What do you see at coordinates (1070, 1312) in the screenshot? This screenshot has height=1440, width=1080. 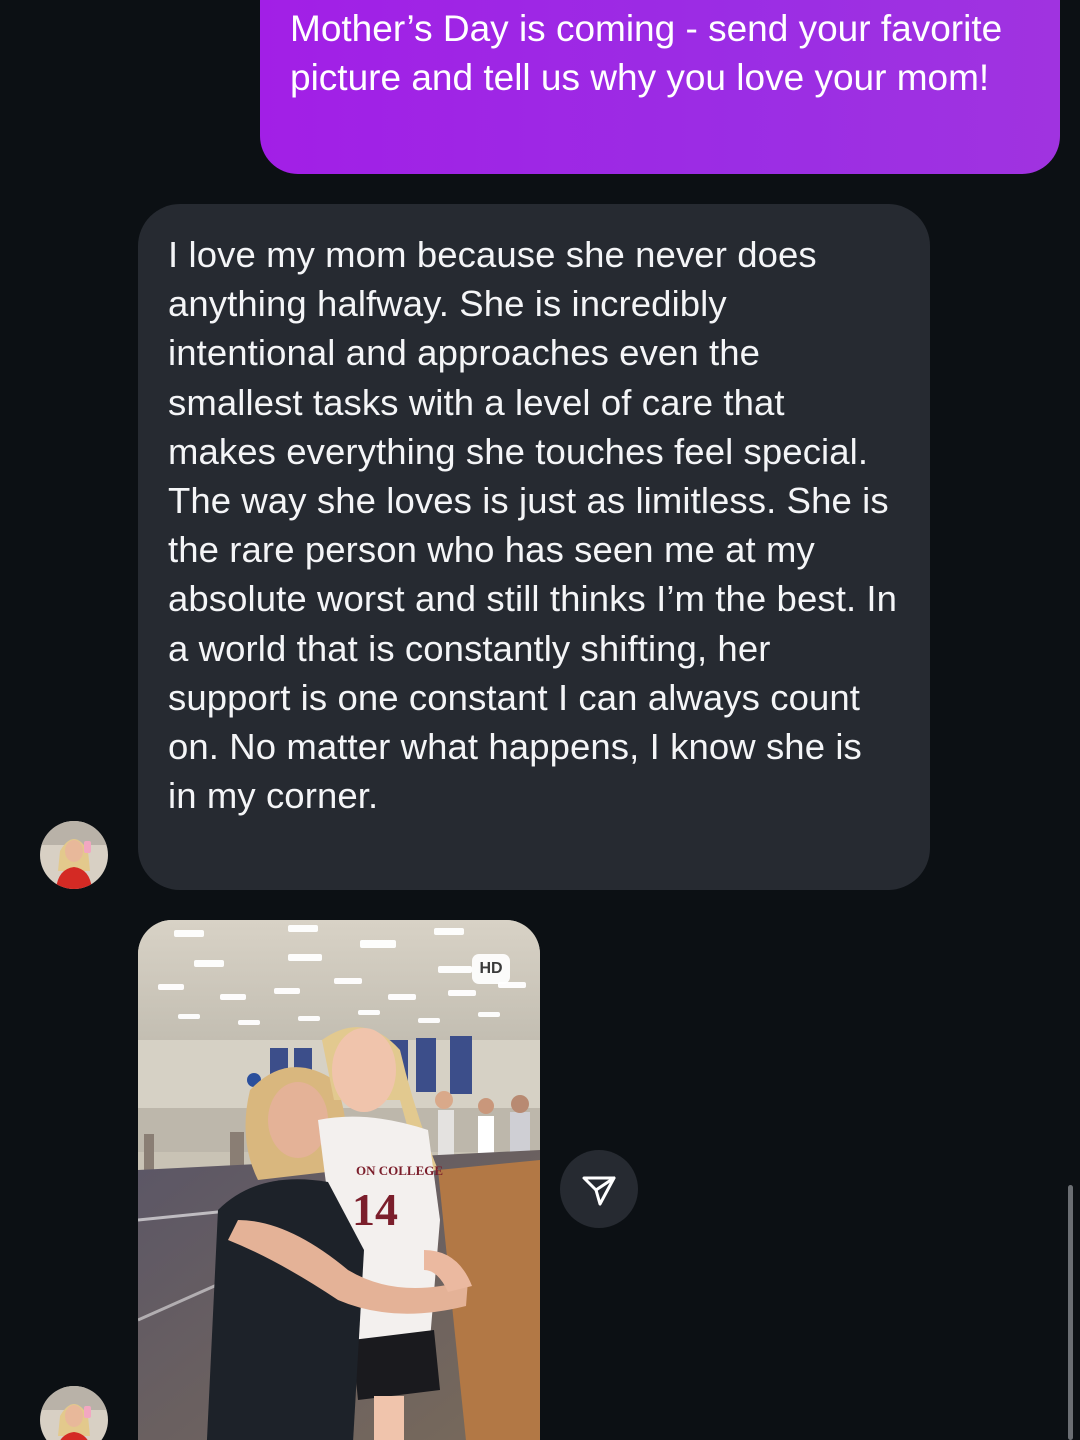 I see `scrollbar` at bounding box center [1070, 1312].